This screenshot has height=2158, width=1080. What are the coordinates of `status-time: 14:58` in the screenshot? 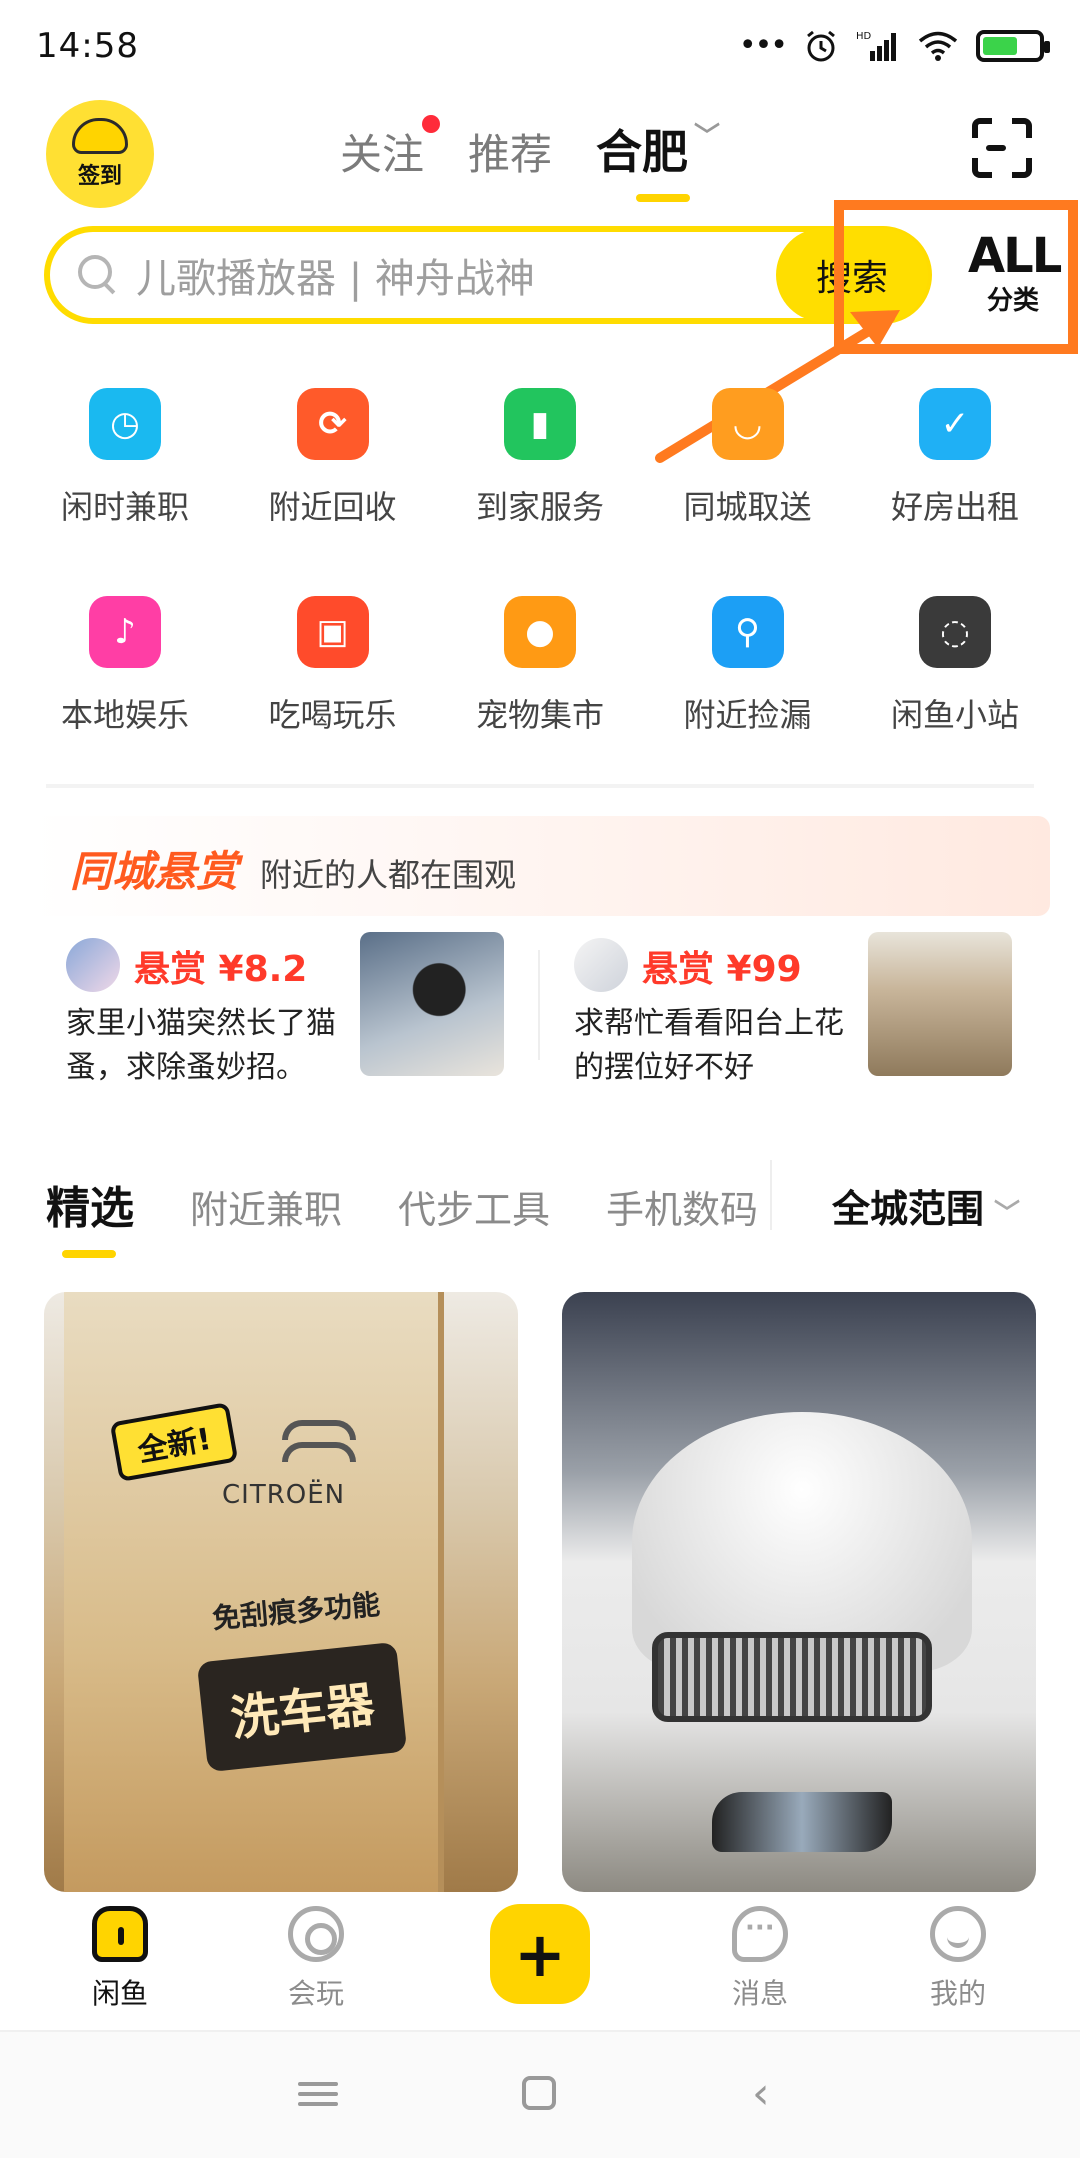 It's located at (87, 46).